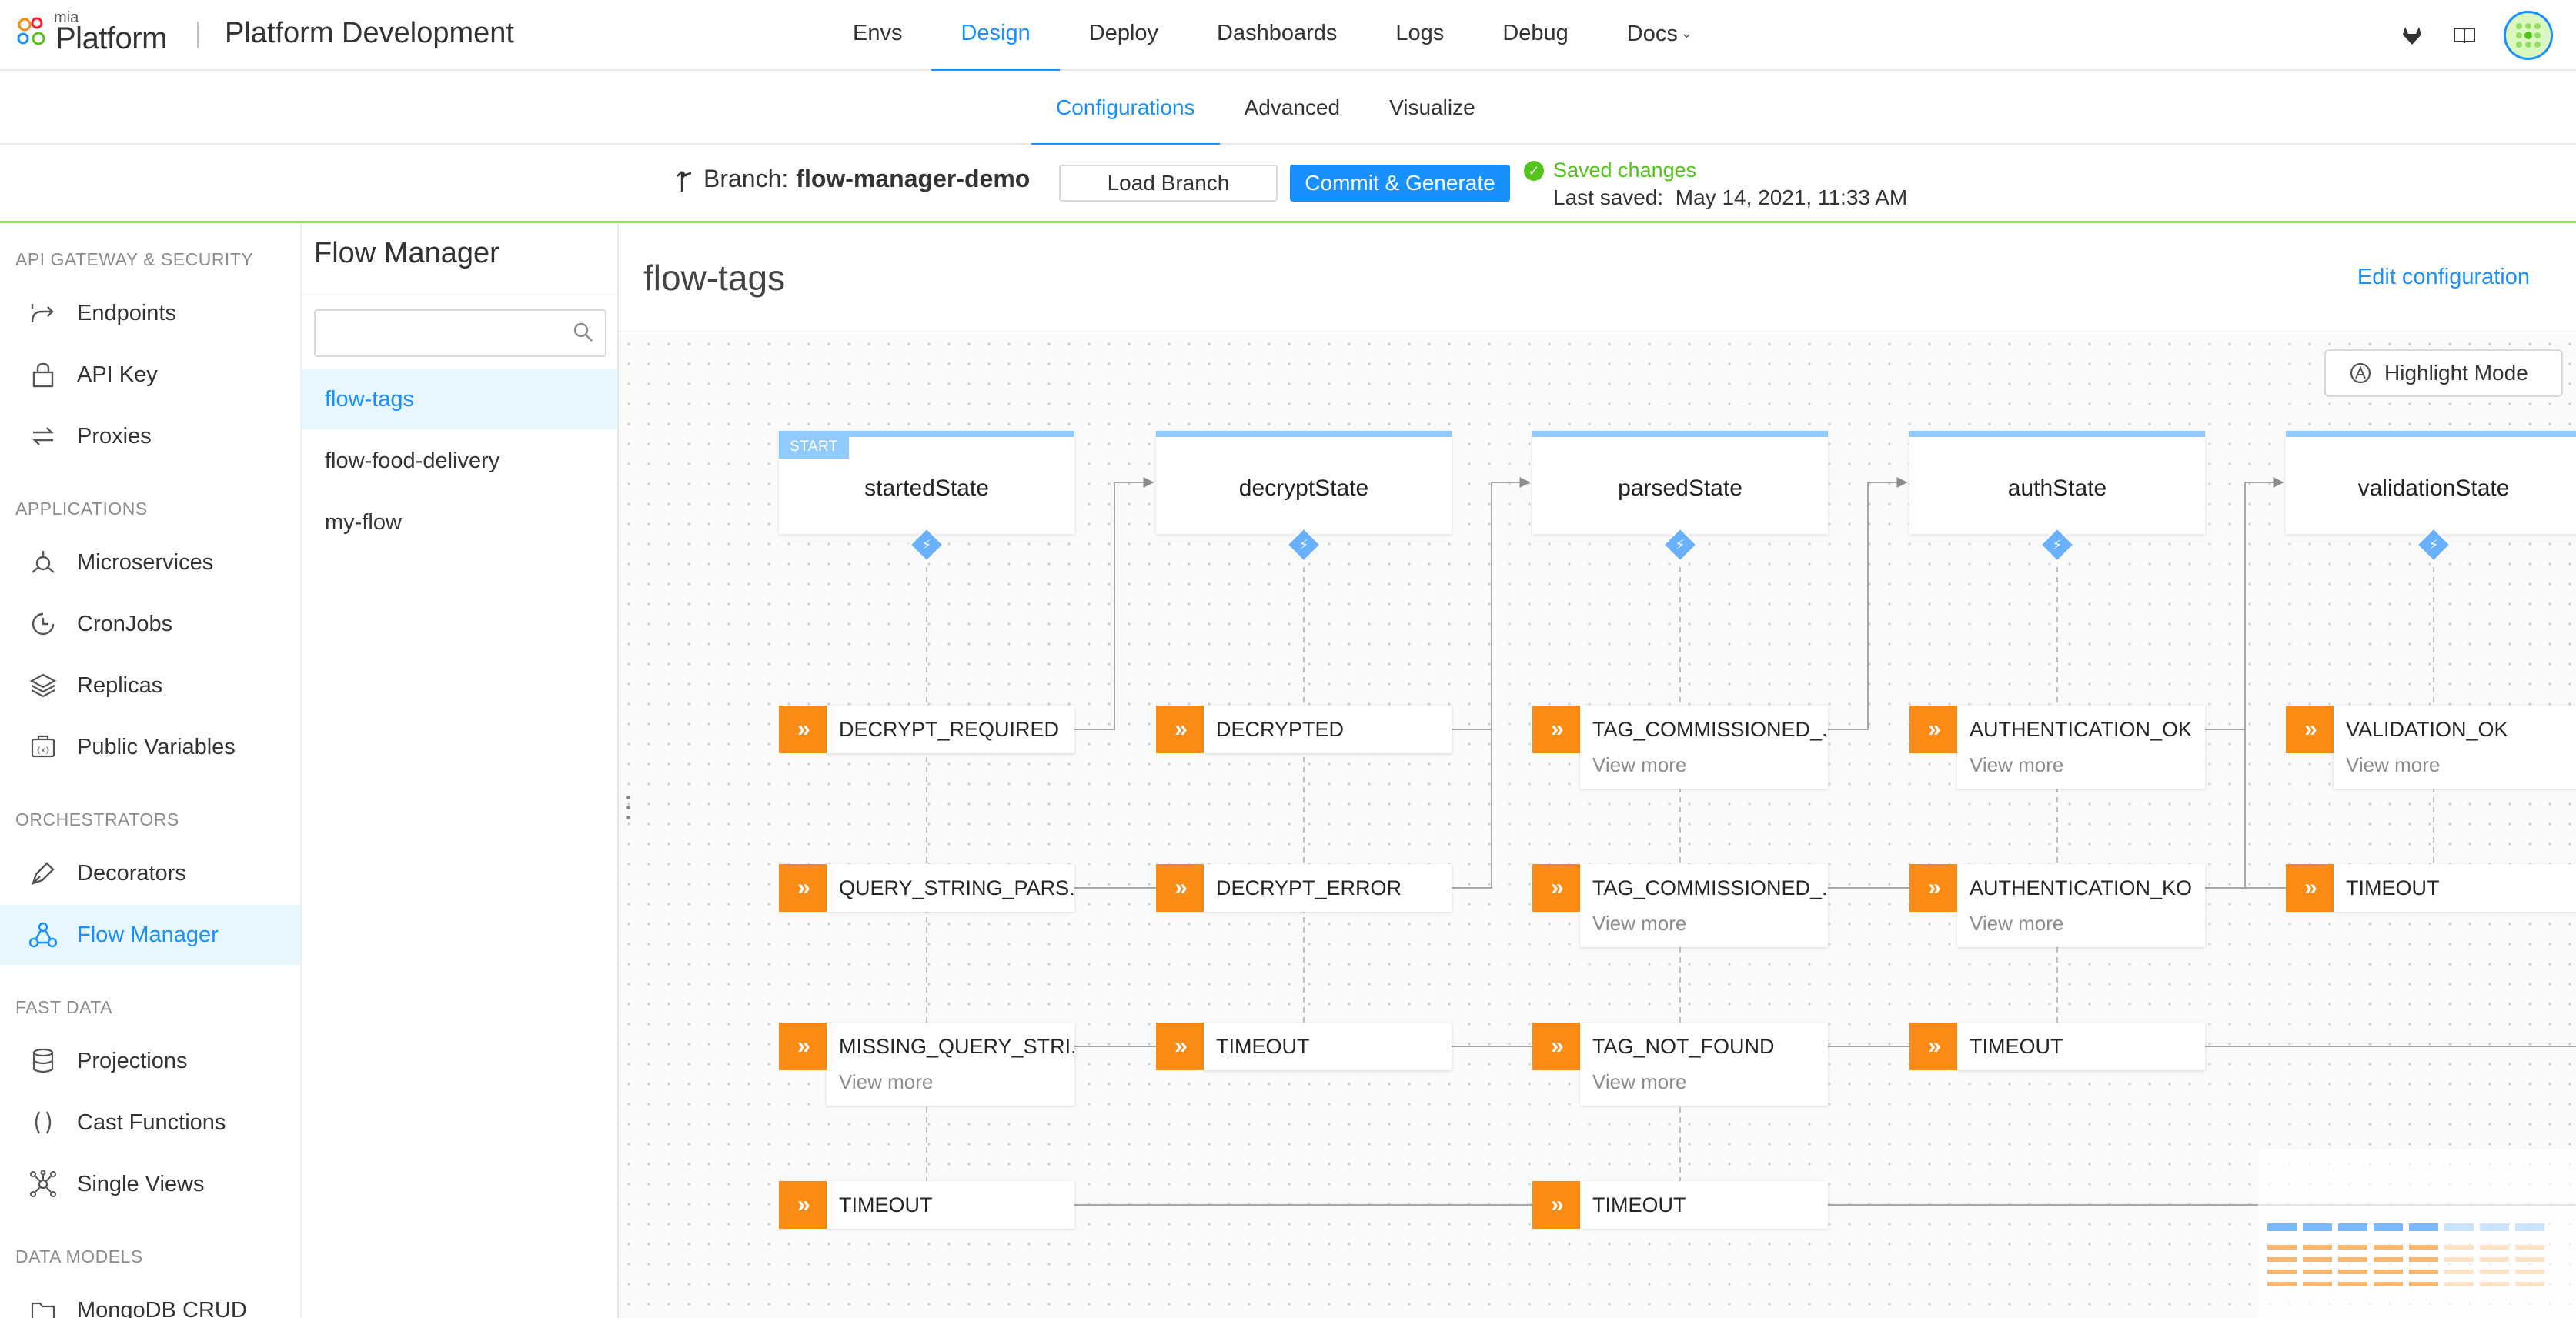 Image resolution: width=2576 pixels, height=1318 pixels. Describe the element at coordinates (926, 488) in the screenshot. I see `state-name: startedState` at that location.